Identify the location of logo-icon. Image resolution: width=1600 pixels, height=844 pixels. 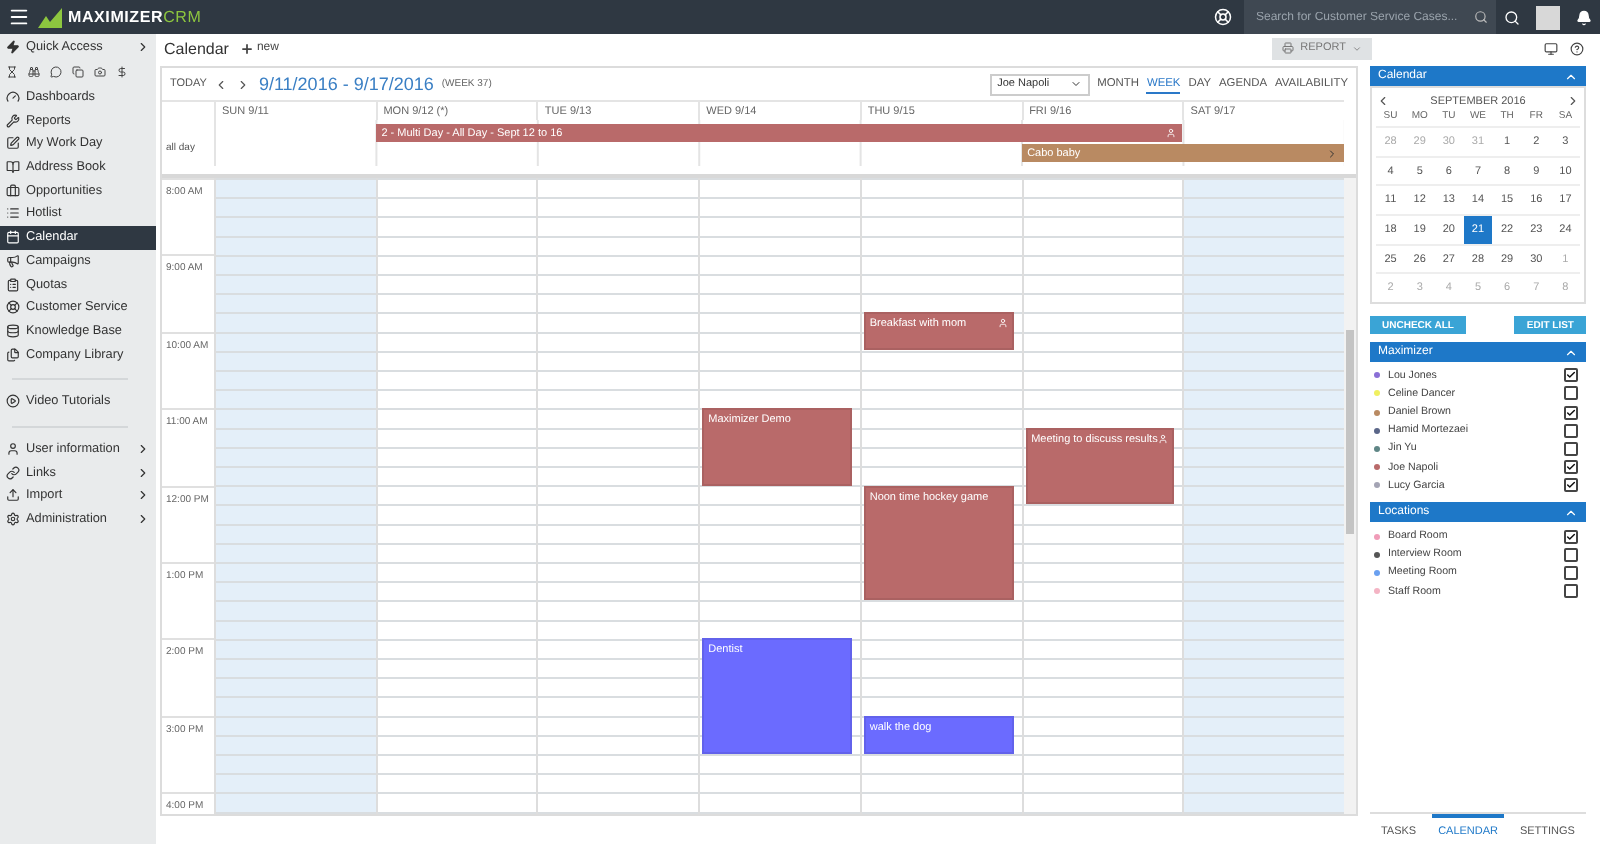
(50, 17).